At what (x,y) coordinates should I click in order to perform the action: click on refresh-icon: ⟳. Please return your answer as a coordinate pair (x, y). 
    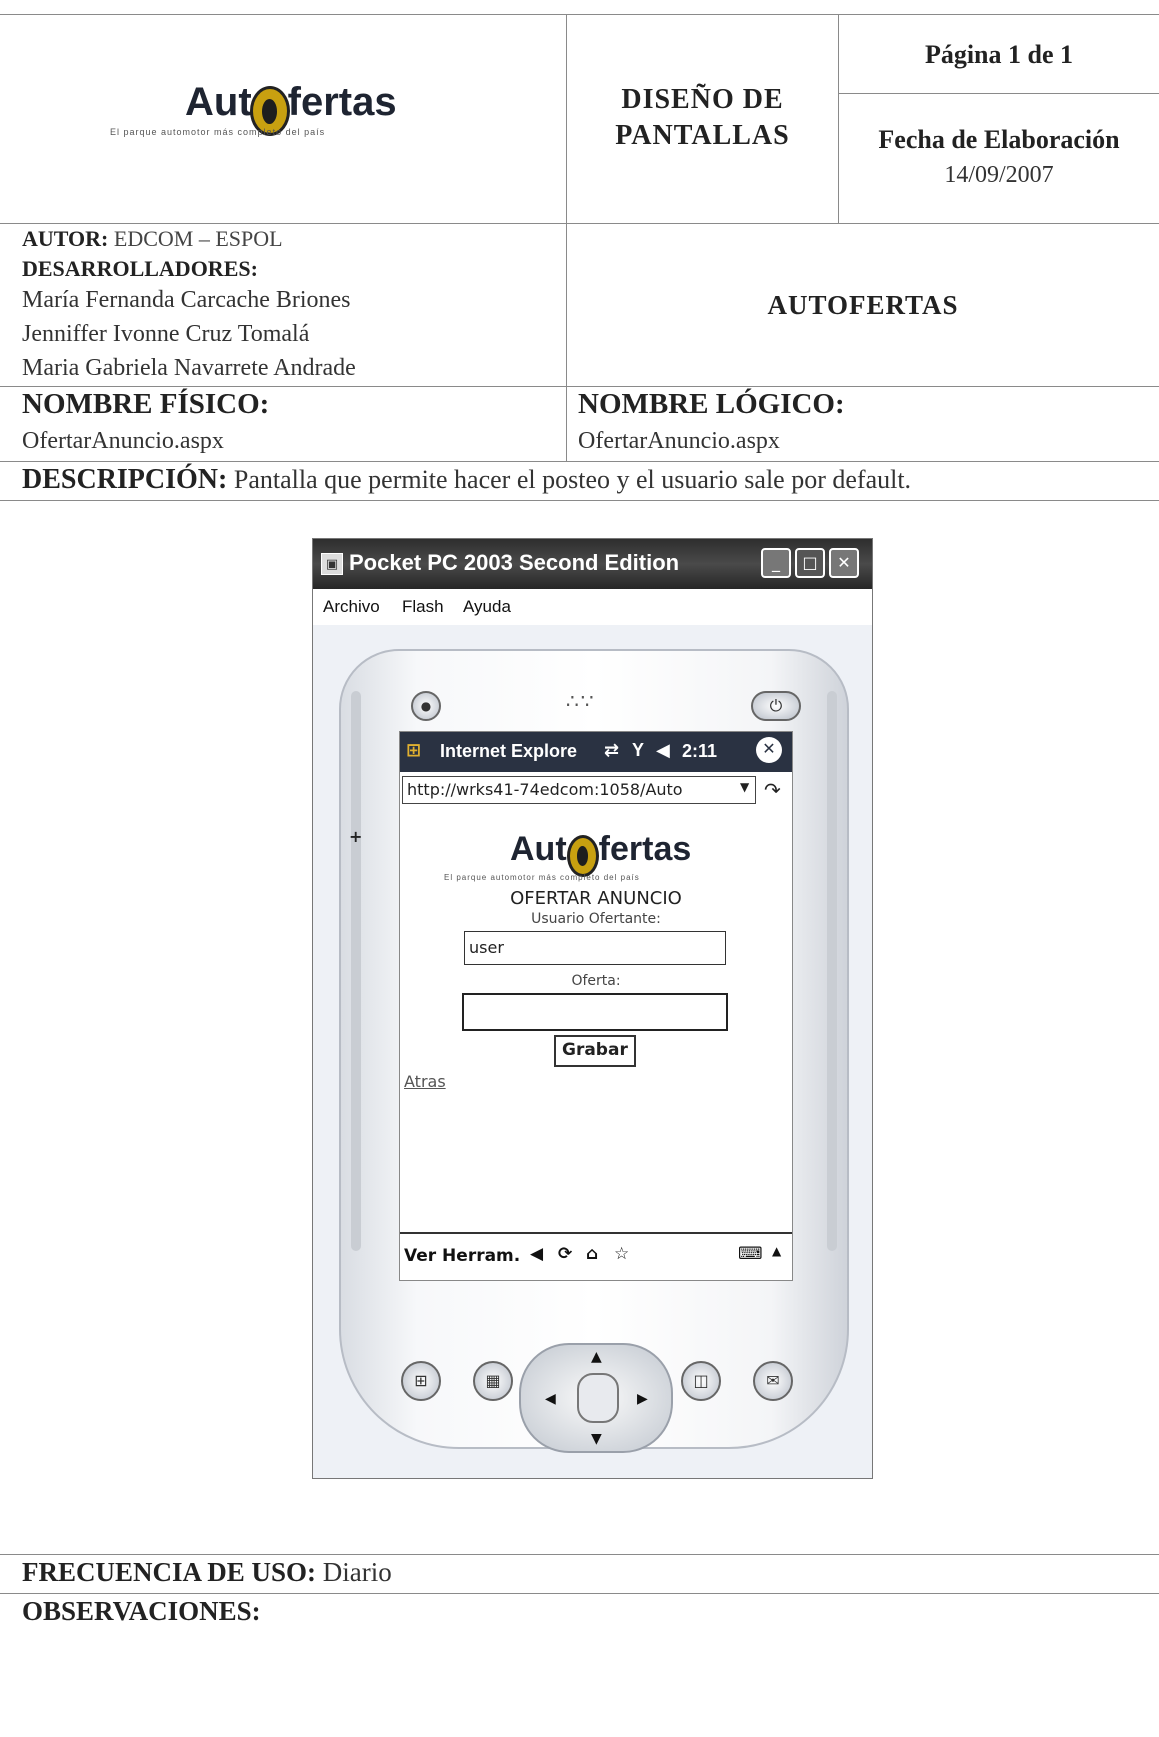
    Looking at the image, I should click on (565, 1254).